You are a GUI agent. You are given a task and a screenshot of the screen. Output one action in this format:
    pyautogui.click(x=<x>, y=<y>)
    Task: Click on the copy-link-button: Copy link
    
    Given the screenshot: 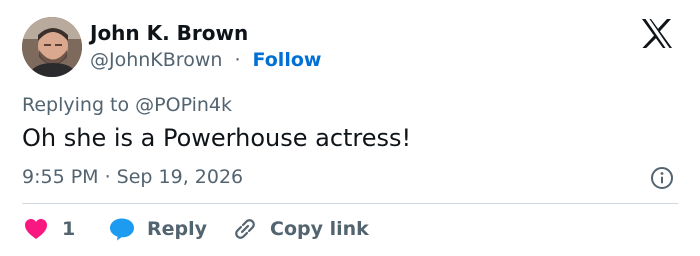 What is the action you would take?
    pyautogui.click(x=300, y=229)
    